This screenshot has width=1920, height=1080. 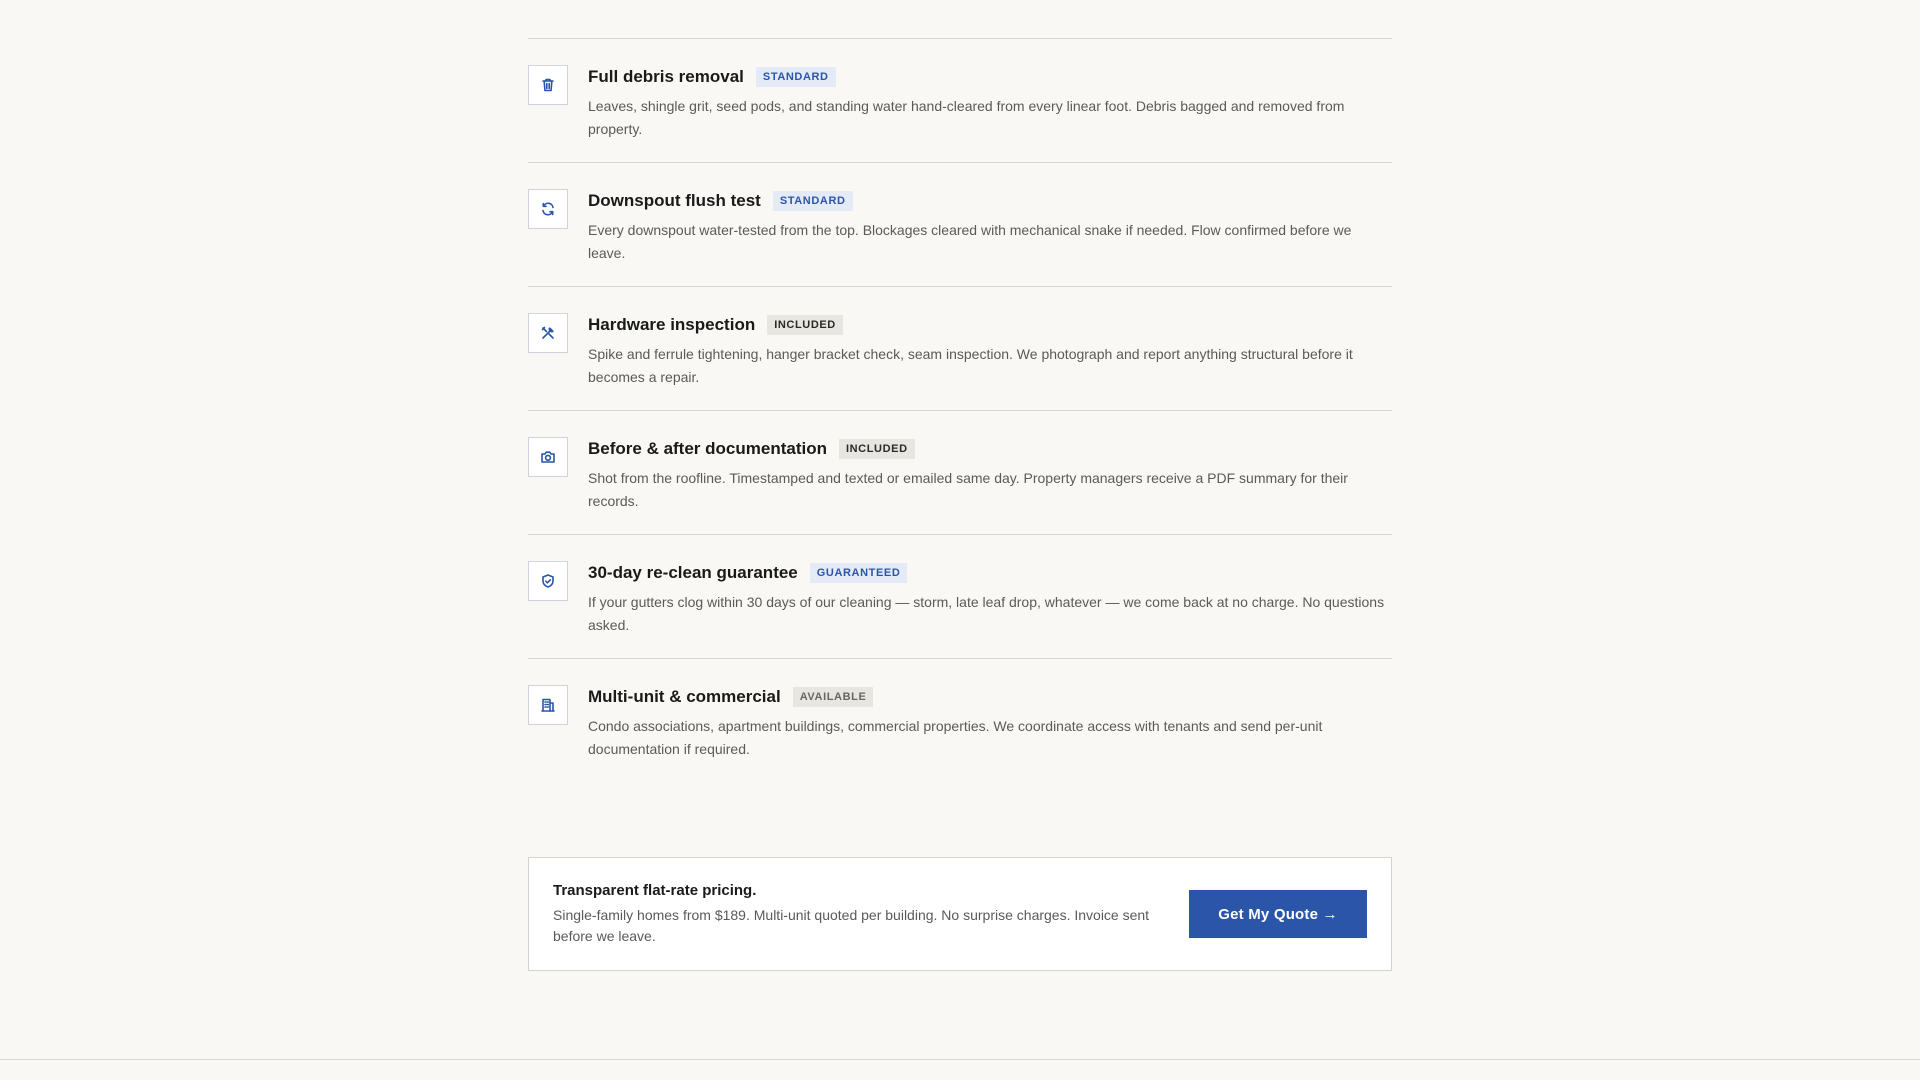 What do you see at coordinates (684, 696) in the screenshot?
I see `service-title: Multi-unit & commercial` at bounding box center [684, 696].